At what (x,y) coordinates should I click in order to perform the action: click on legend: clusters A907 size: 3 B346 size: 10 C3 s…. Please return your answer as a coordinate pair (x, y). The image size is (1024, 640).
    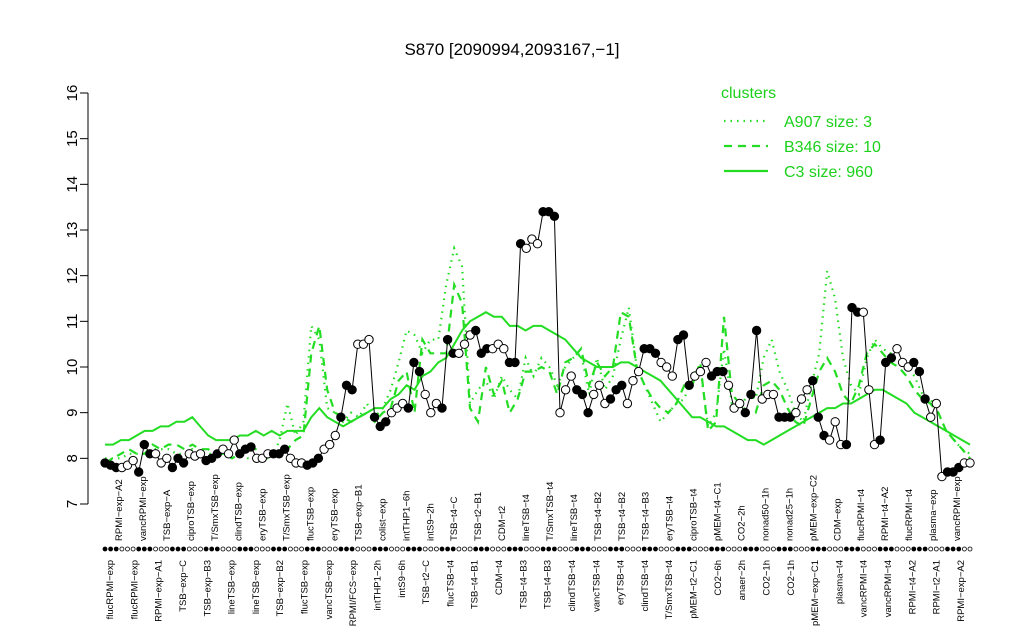
    Looking at the image, I should click on (801, 133).